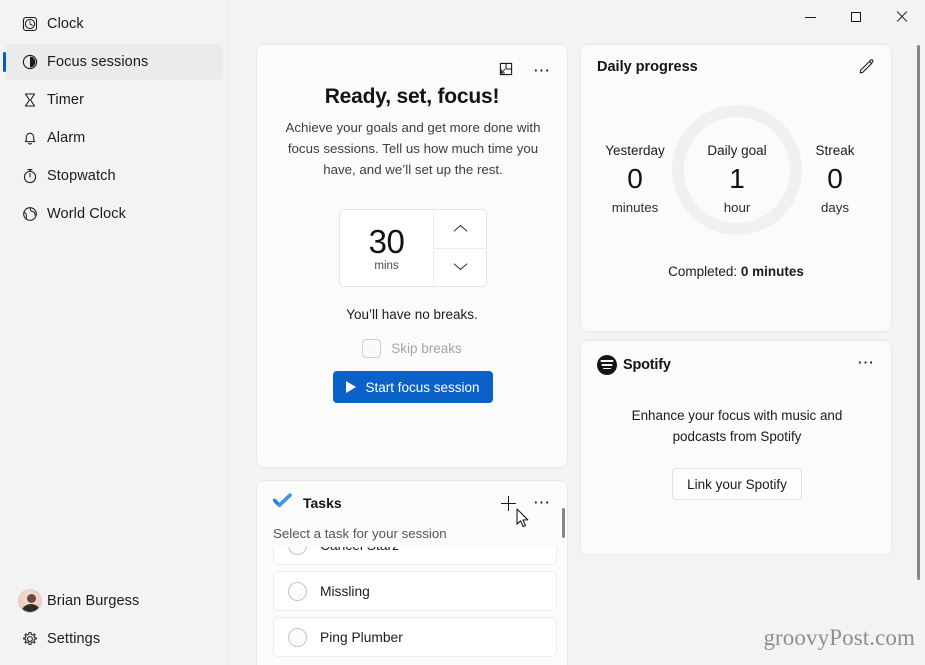 This screenshot has width=925, height=665. What do you see at coordinates (415, 591) in the screenshot?
I see `list-item: Missling` at bounding box center [415, 591].